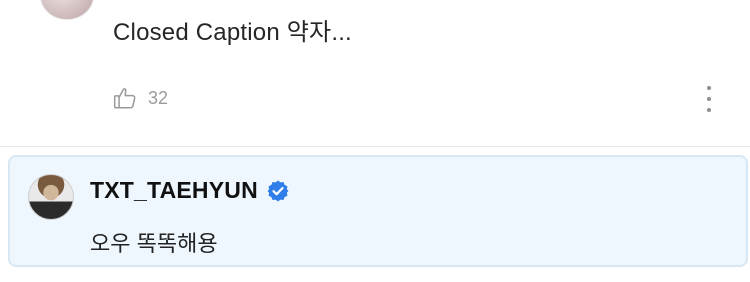  Describe the element at coordinates (51, 197) in the screenshot. I see `author-avatar` at that location.